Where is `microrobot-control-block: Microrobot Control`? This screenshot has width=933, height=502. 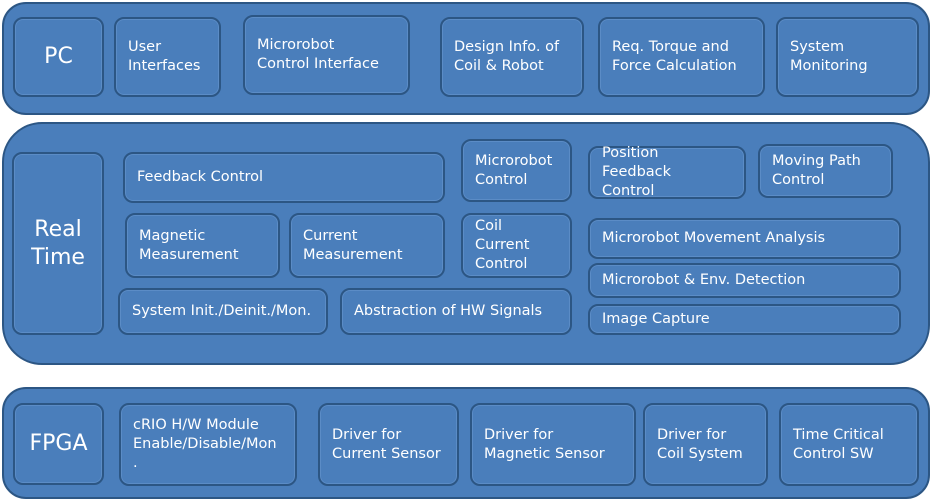
microrobot-control-block: Microrobot Control is located at coordinates (516, 170).